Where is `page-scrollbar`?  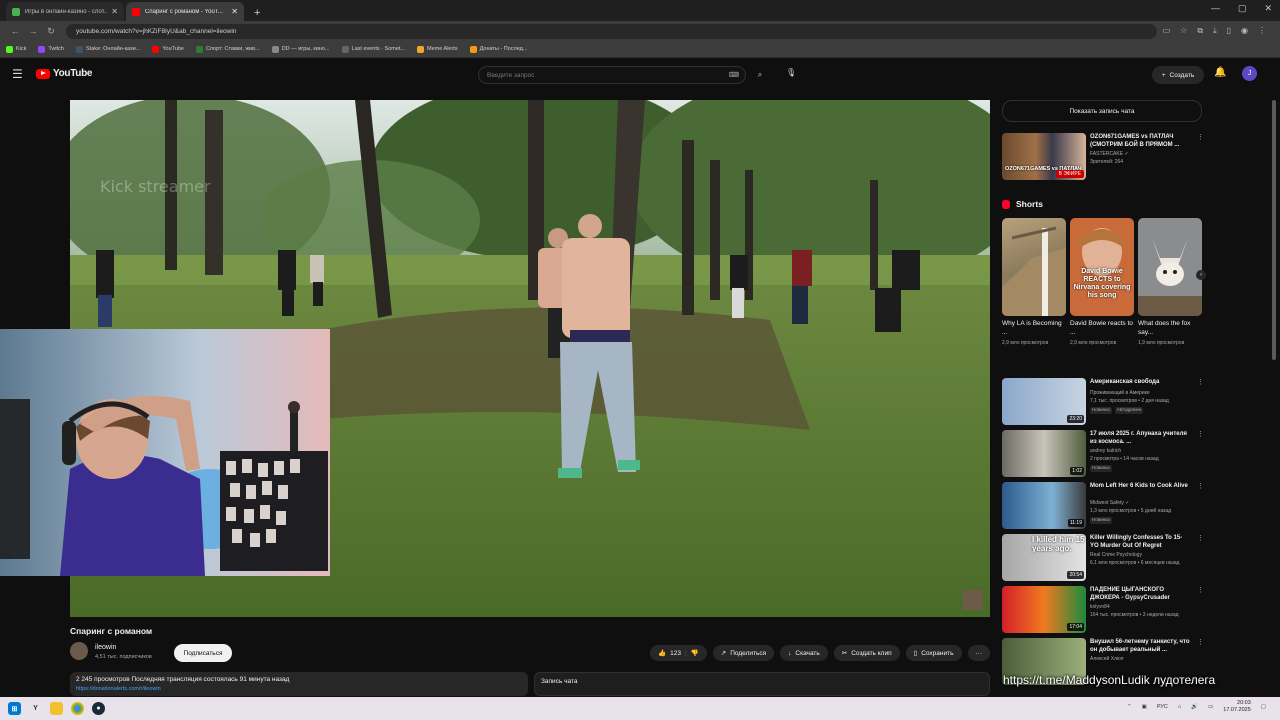
page-scrollbar is located at coordinates (1274, 230).